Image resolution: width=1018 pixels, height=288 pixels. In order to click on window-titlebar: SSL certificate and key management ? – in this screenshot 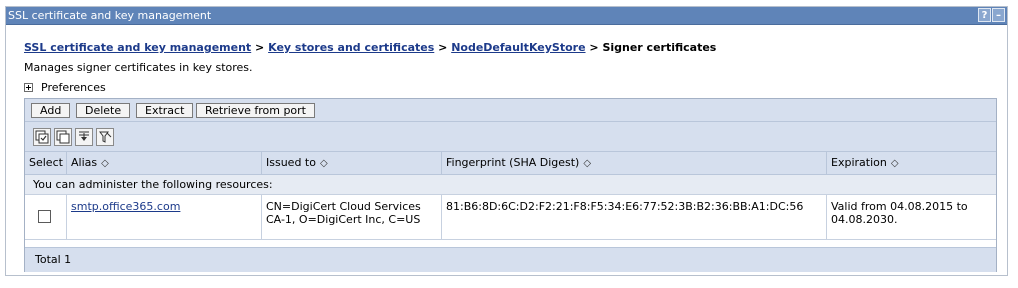, I will do `click(506, 16)`.